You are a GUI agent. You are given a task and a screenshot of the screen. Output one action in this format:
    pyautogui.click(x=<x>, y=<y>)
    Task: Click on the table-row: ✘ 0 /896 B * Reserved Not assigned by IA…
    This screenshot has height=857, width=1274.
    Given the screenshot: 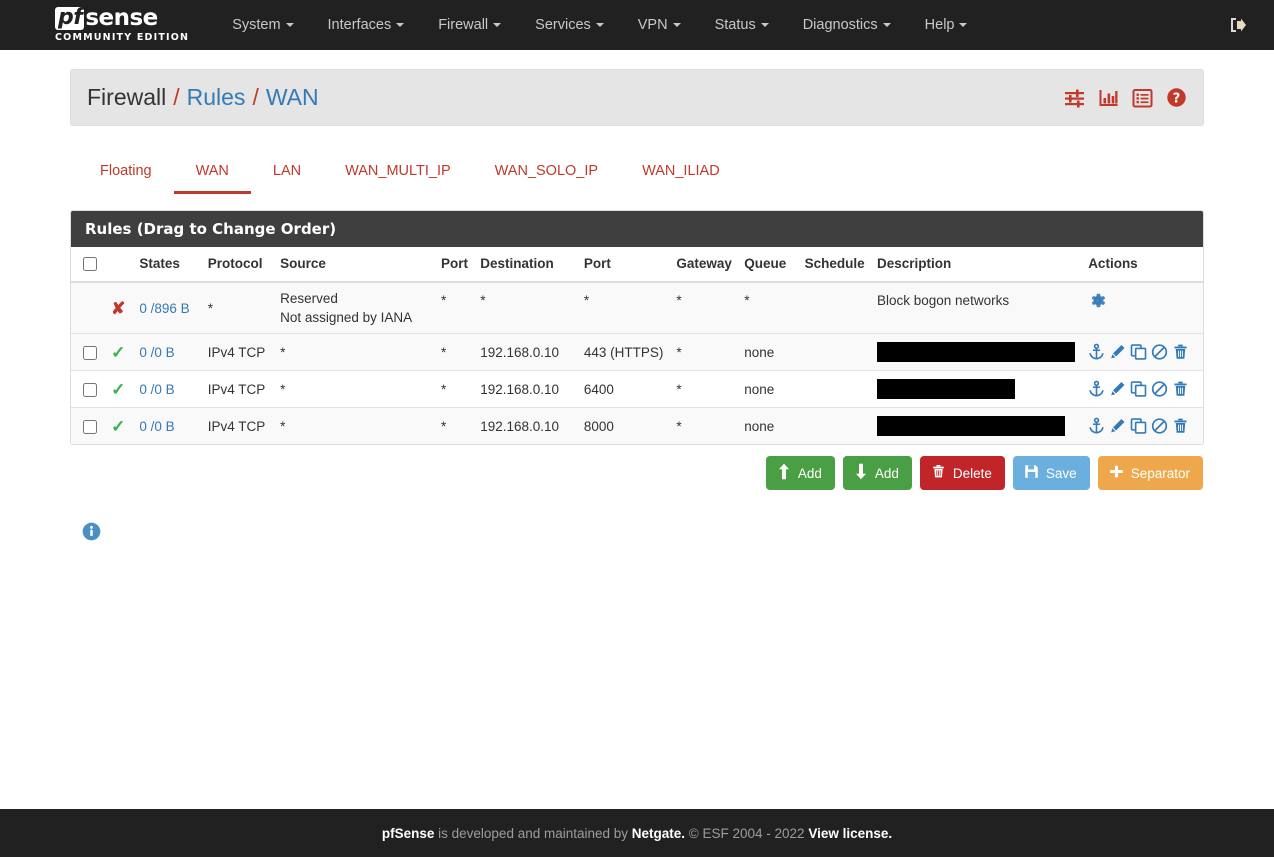 What is the action you would take?
    pyautogui.click(x=637, y=307)
    